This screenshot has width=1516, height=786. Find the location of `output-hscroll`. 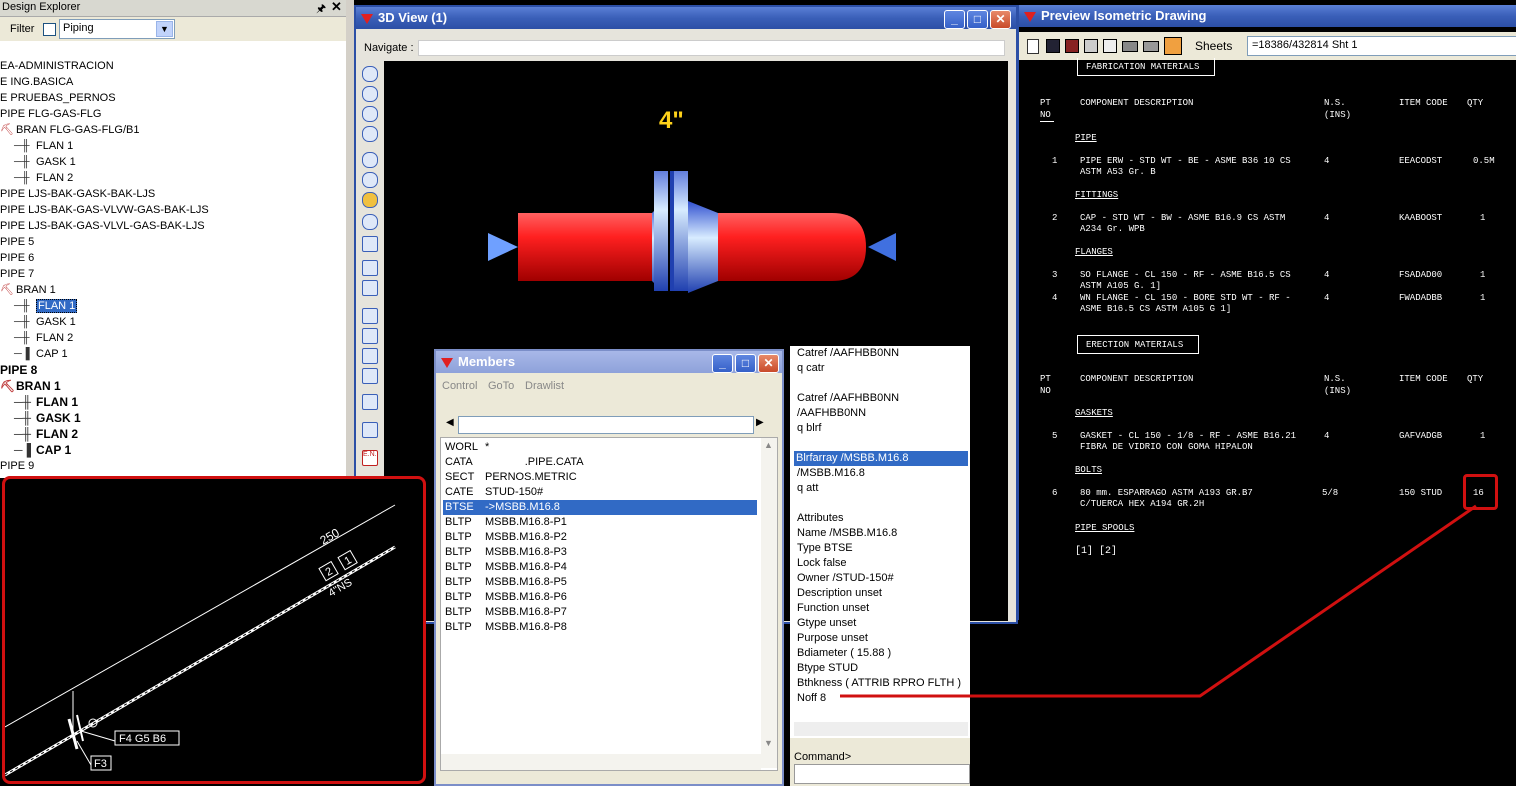

output-hscroll is located at coordinates (881, 729).